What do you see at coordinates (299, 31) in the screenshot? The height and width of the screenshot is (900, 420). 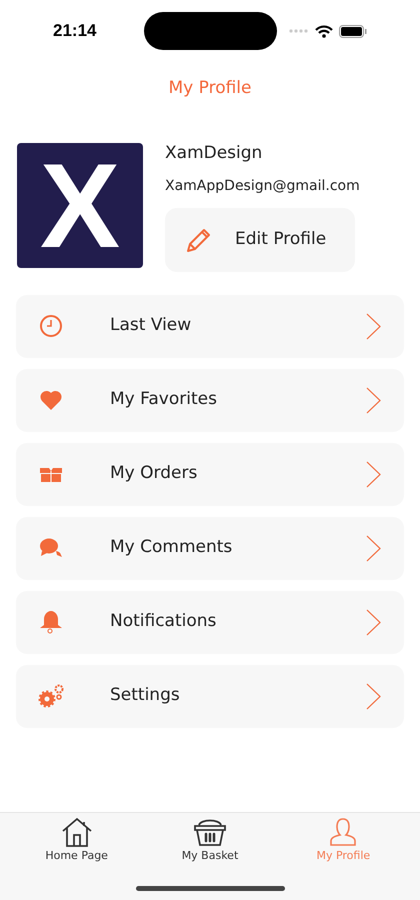 I see `signal-icon` at bounding box center [299, 31].